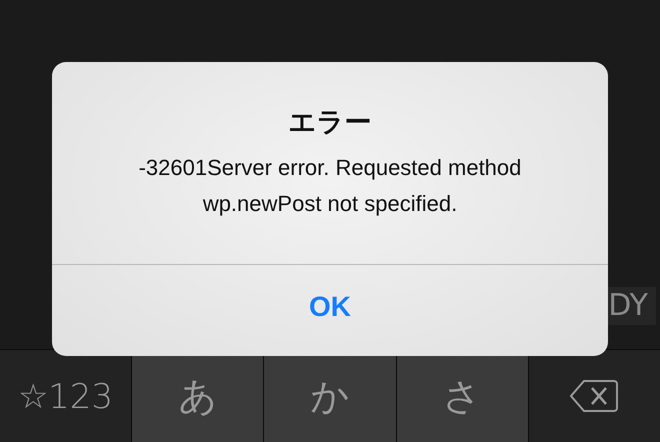 This screenshot has width=660, height=442. I want to click on backspace-icon, so click(594, 396).